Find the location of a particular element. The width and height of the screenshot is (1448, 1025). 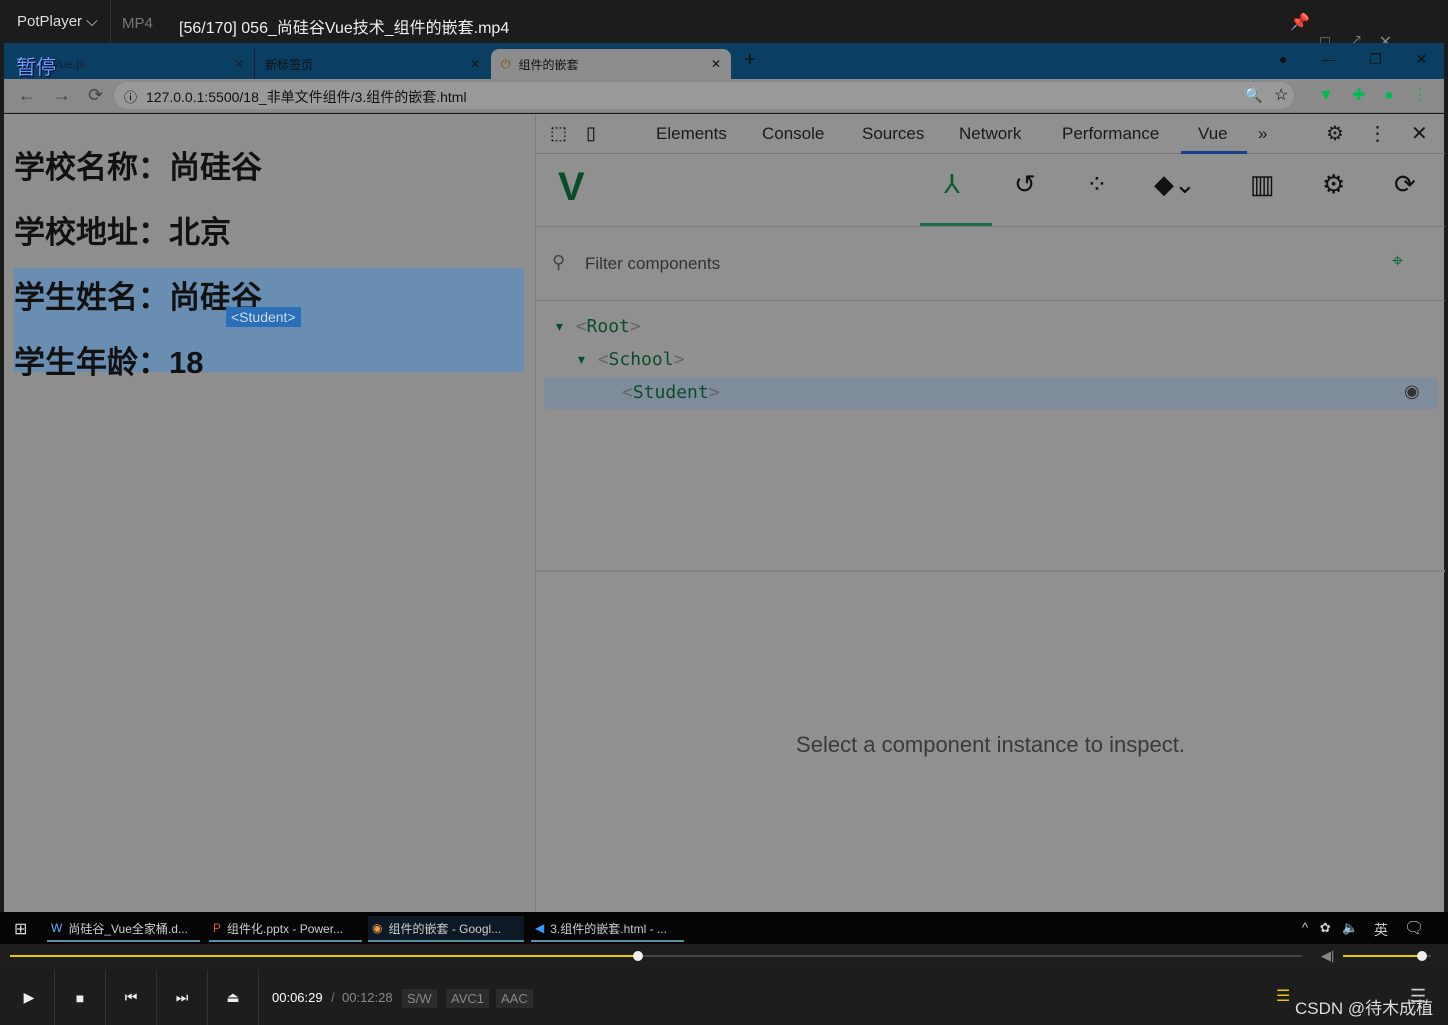

seek-handle is located at coordinates (637, 956).